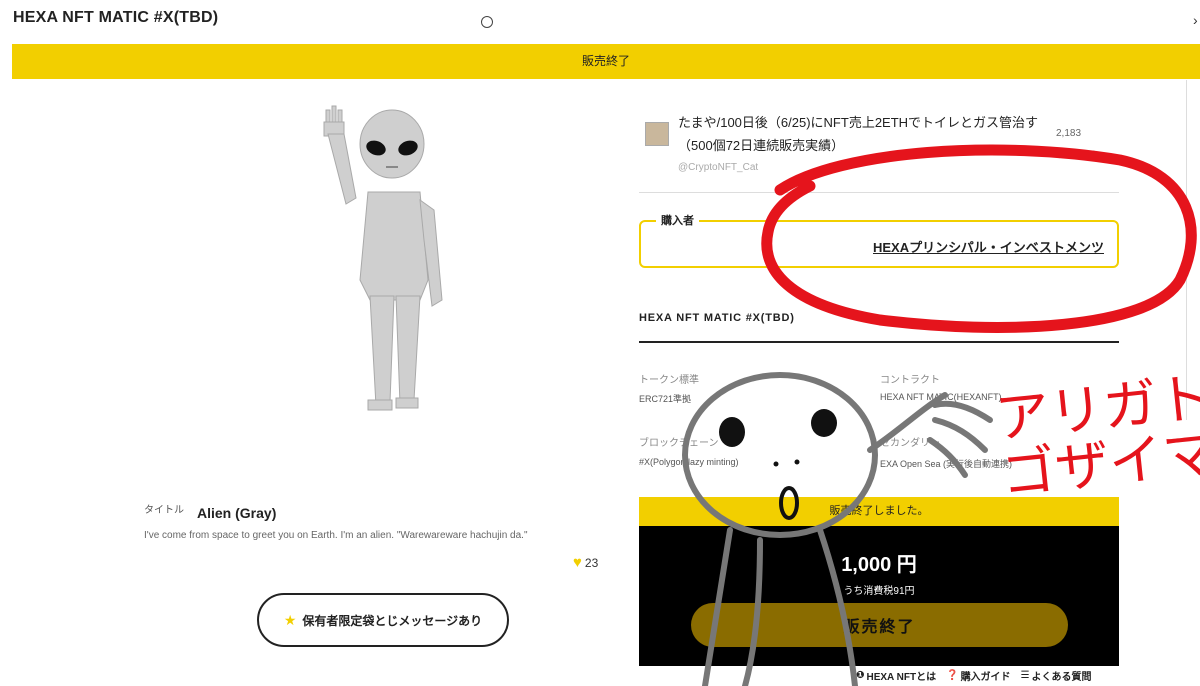 The height and width of the screenshot is (686, 1200). What do you see at coordinates (591, 563) in the screenshot?
I see `like-count: 23` at bounding box center [591, 563].